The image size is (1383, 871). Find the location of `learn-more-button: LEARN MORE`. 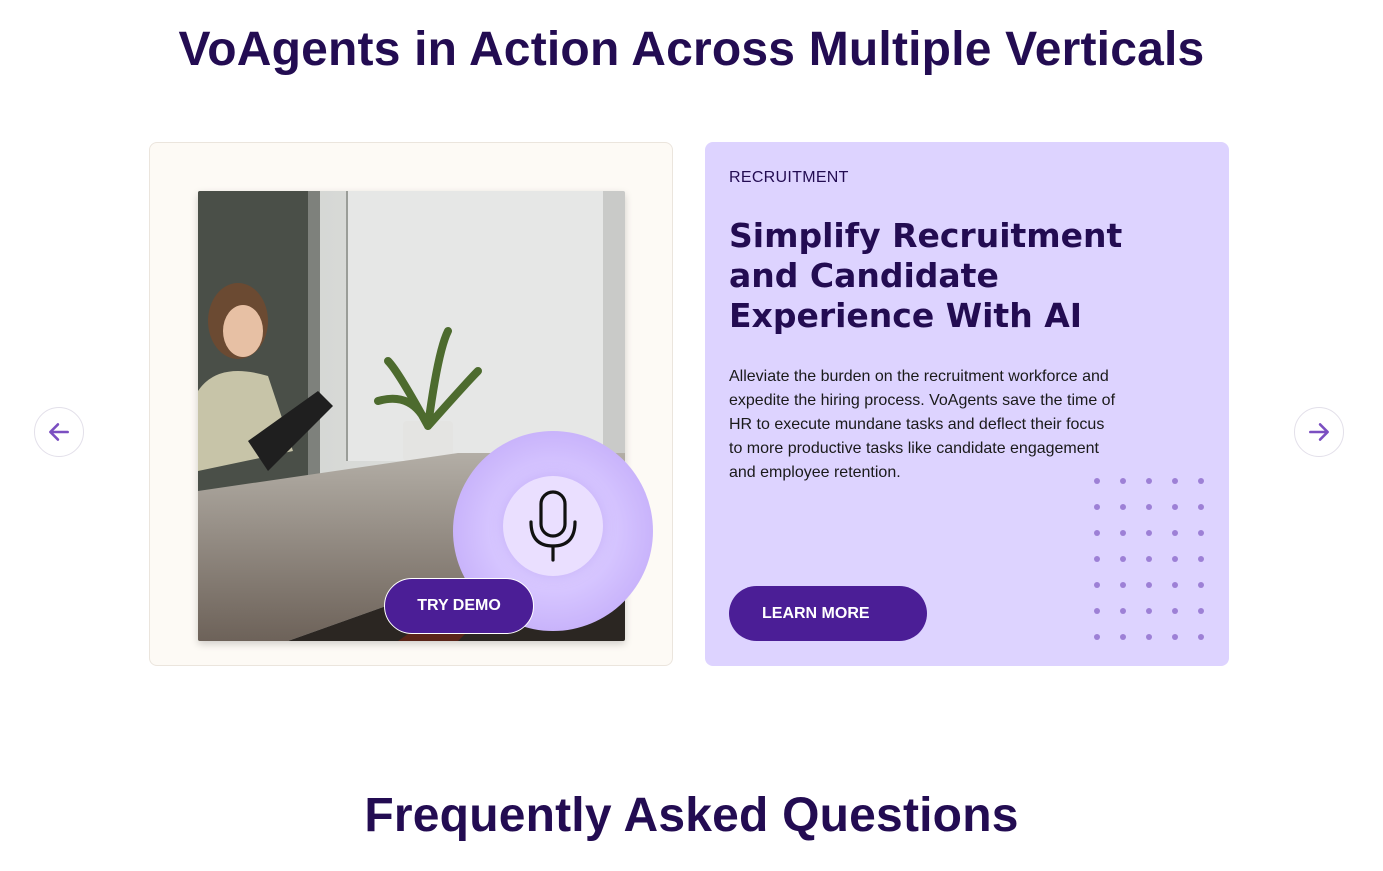

learn-more-button: LEARN MORE is located at coordinates (828, 613).